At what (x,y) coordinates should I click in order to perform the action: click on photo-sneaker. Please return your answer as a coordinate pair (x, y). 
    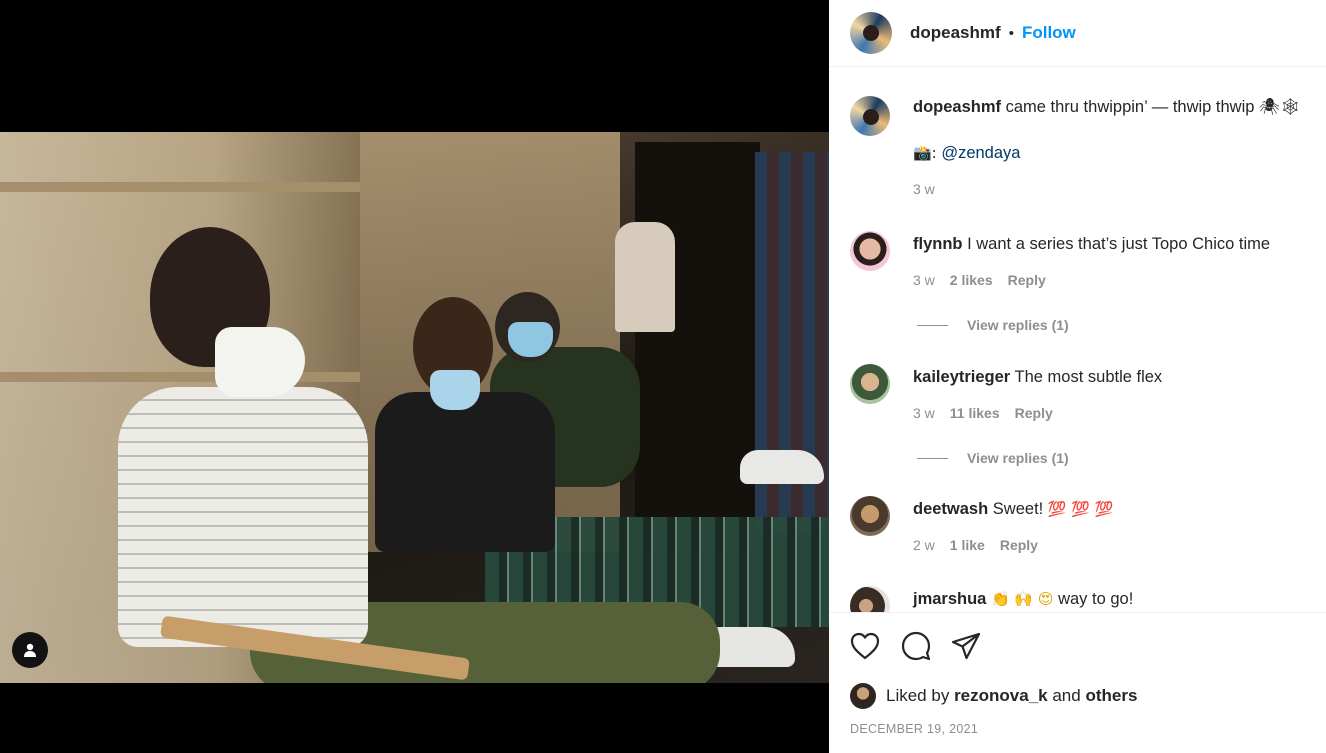
    Looking at the image, I should click on (782, 467).